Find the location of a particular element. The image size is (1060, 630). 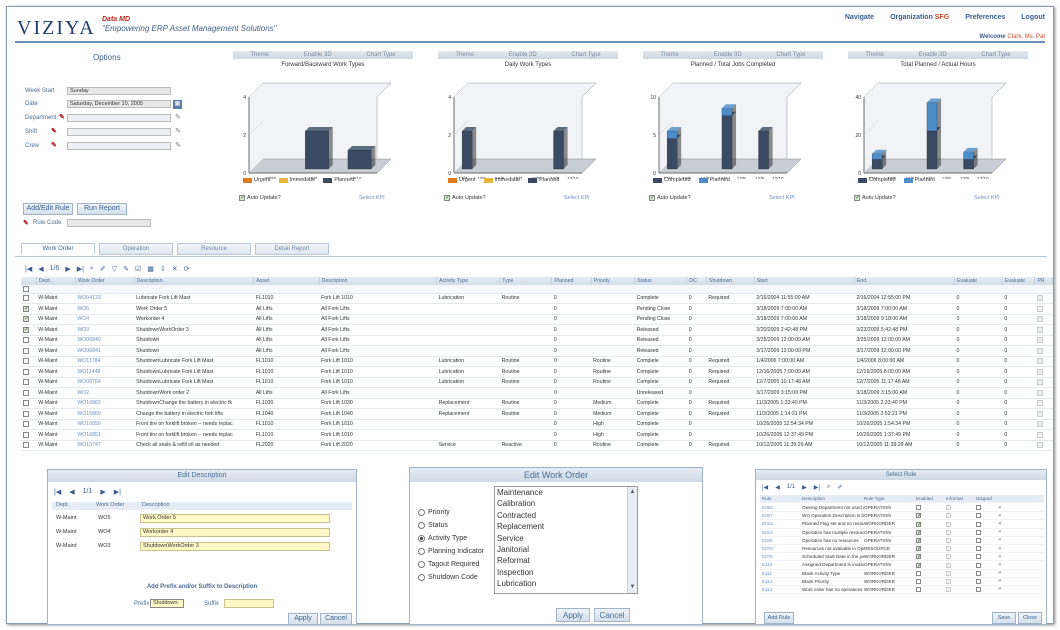

chart-theme-button: Theme is located at coordinates (464, 55).